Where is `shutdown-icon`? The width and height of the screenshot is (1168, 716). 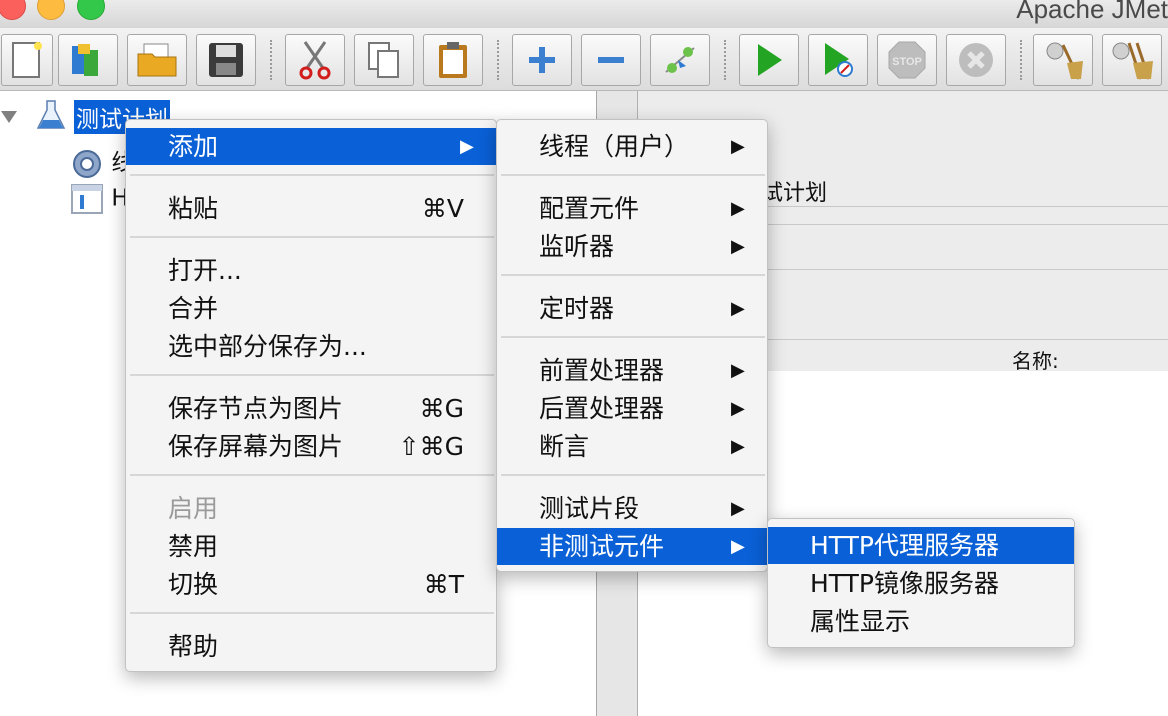 shutdown-icon is located at coordinates (976, 60).